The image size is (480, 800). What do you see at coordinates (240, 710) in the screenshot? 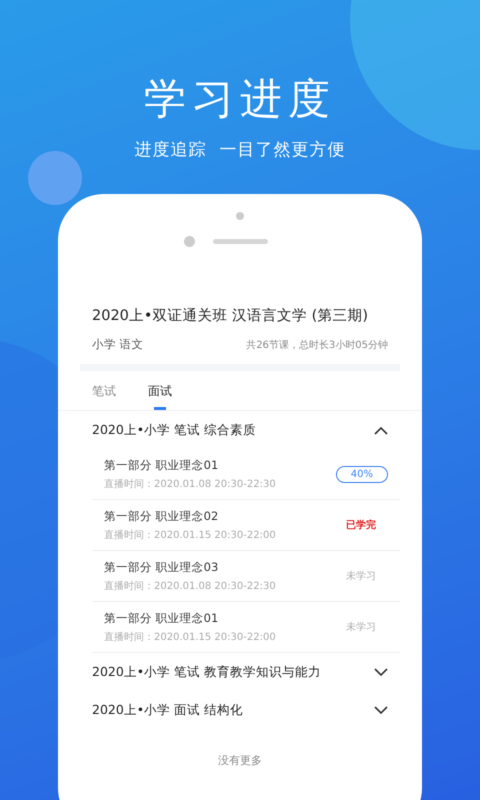
I see `section-header: 2020上•小学 面试 结构化` at bounding box center [240, 710].